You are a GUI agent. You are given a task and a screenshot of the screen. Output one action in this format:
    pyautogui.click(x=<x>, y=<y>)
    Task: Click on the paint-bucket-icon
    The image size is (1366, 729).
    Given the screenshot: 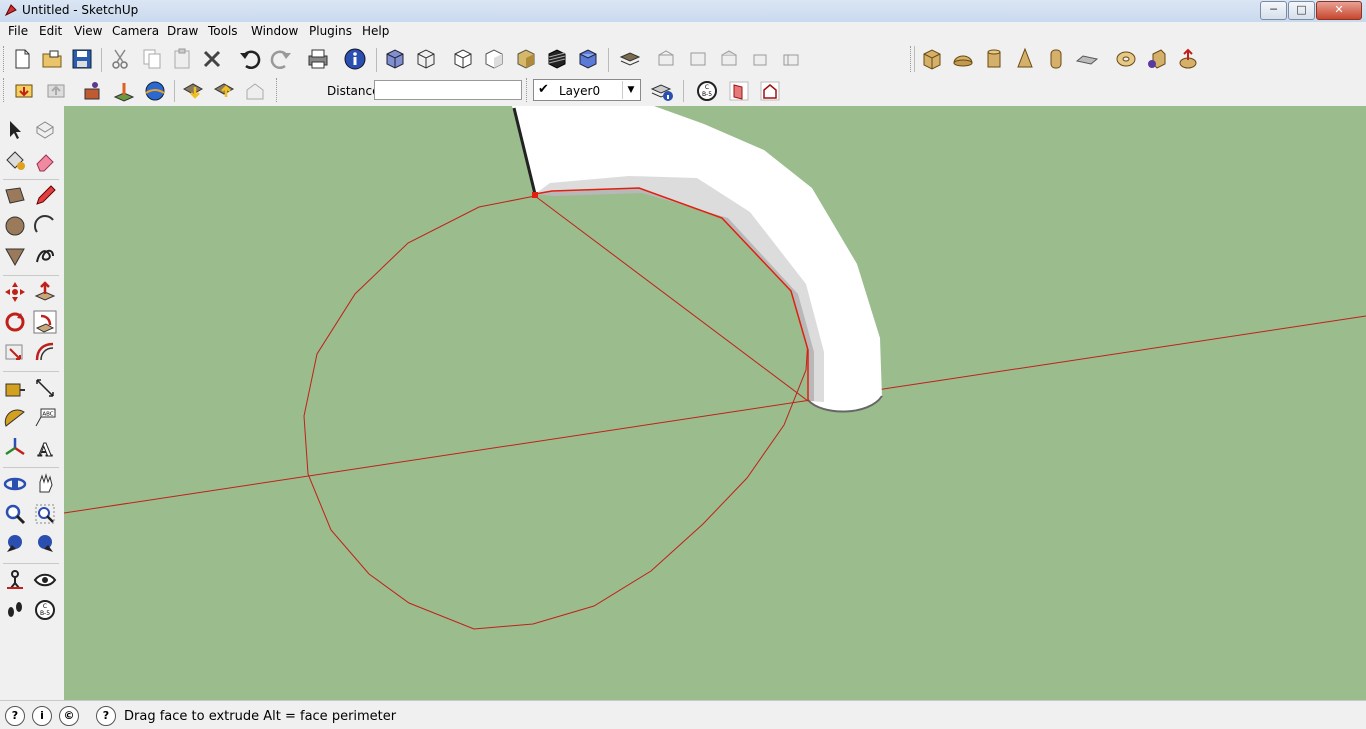 What is the action you would take?
    pyautogui.click(x=15, y=160)
    